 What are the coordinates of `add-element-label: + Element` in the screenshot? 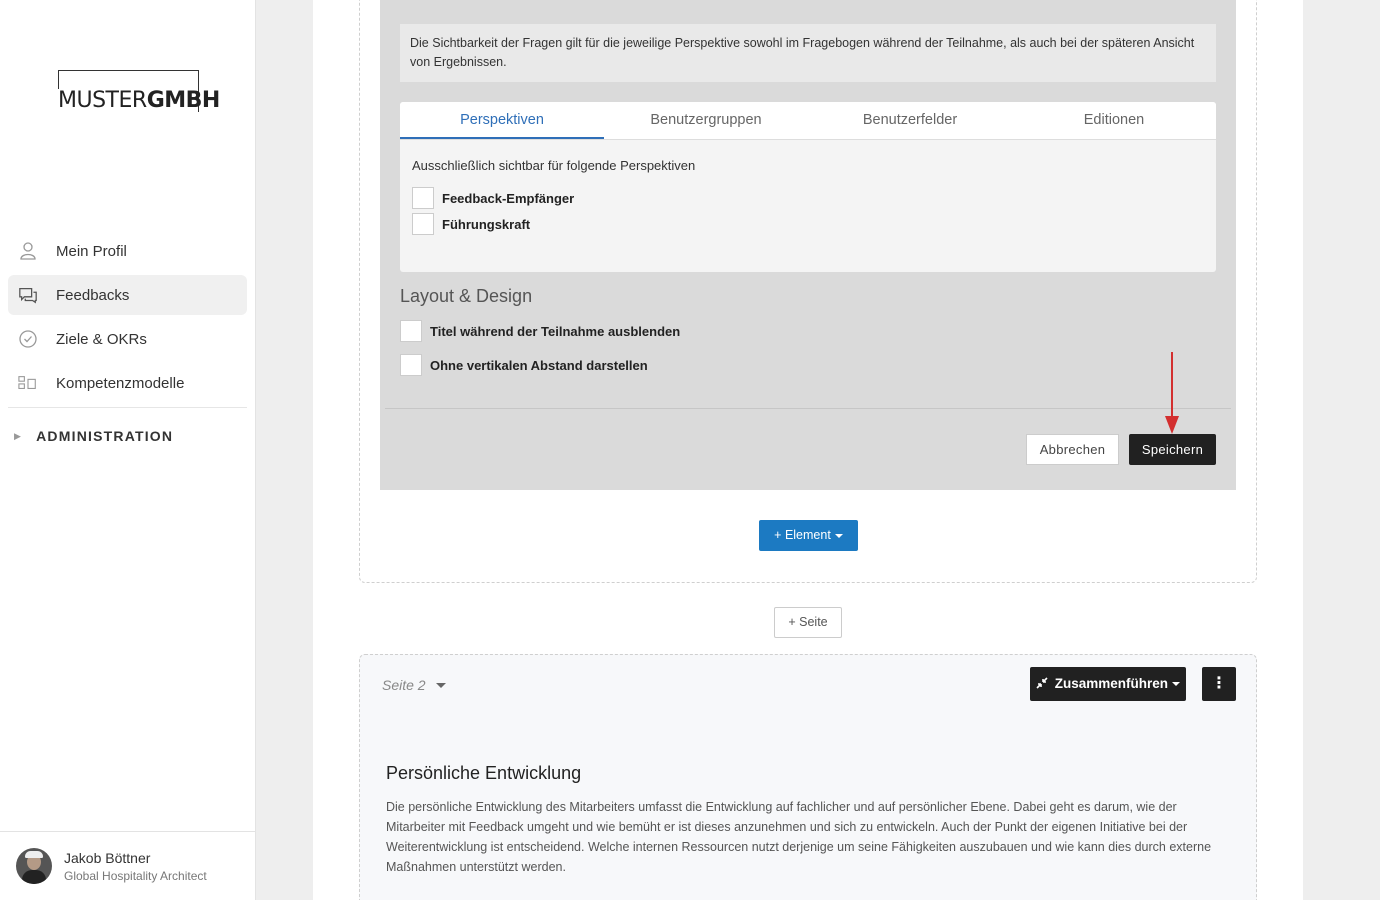 It's located at (802, 535).